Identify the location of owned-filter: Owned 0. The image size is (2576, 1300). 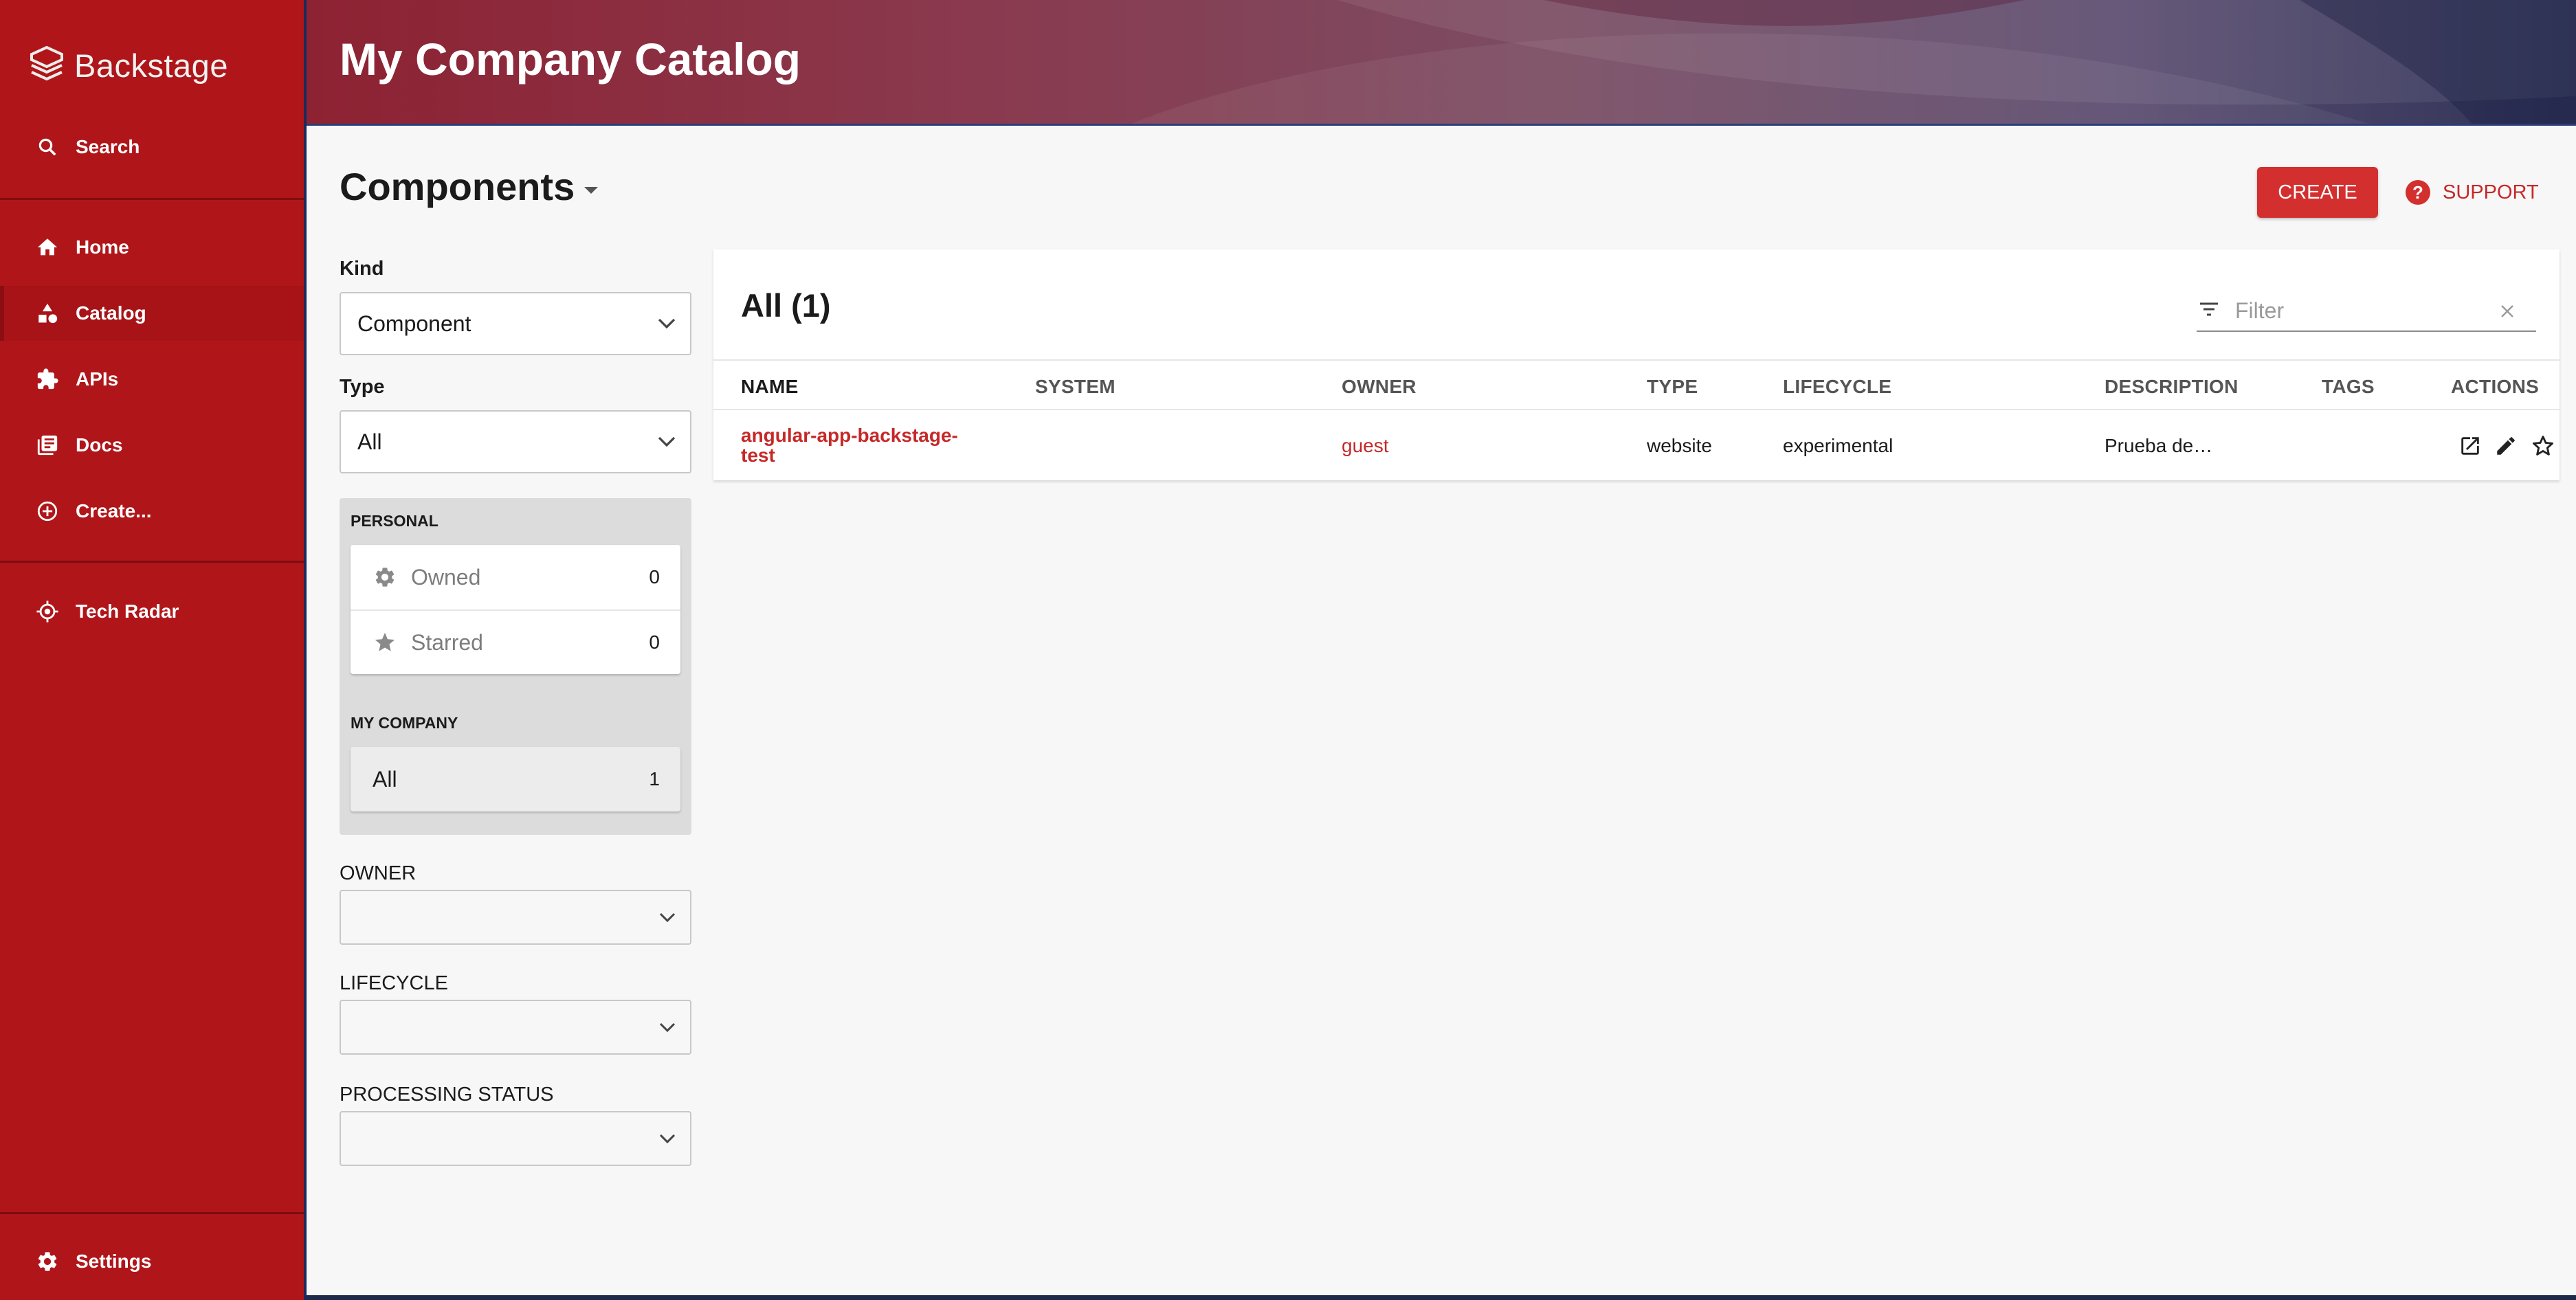
(515, 577).